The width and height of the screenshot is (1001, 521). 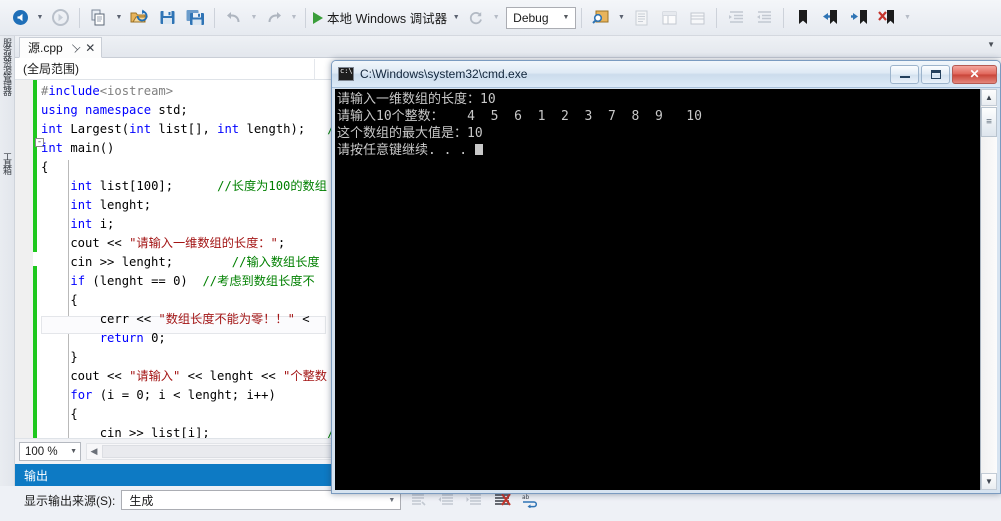 I want to click on close-window-icon: ✕, so click(x=974, y=74).